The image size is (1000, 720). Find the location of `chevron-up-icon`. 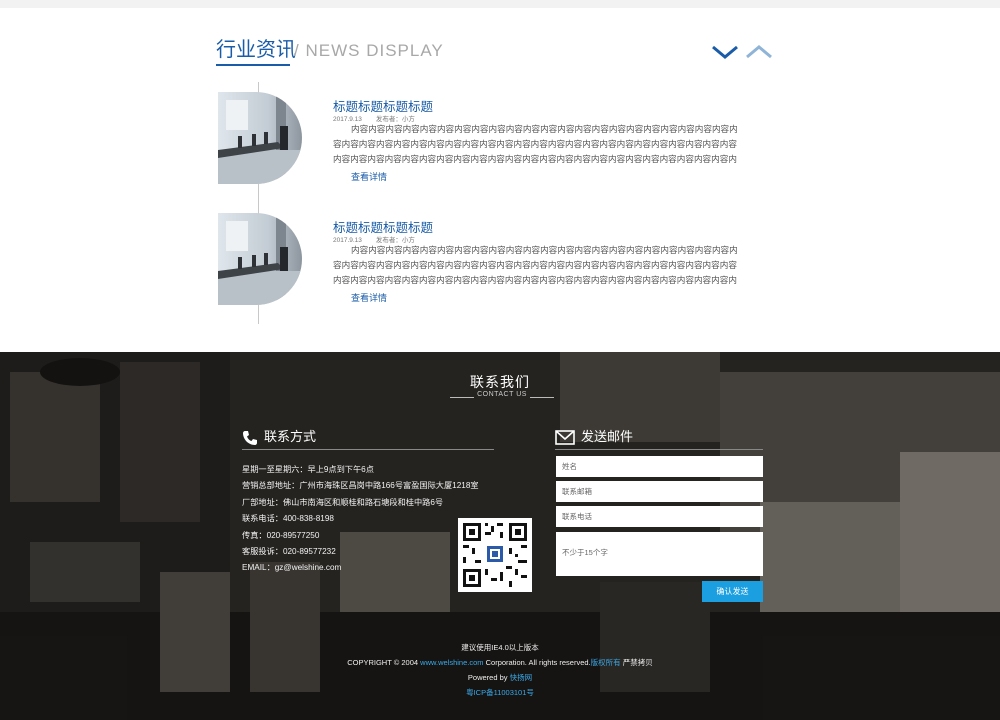

chevron-up-icon is located at coordinates (759, 52).